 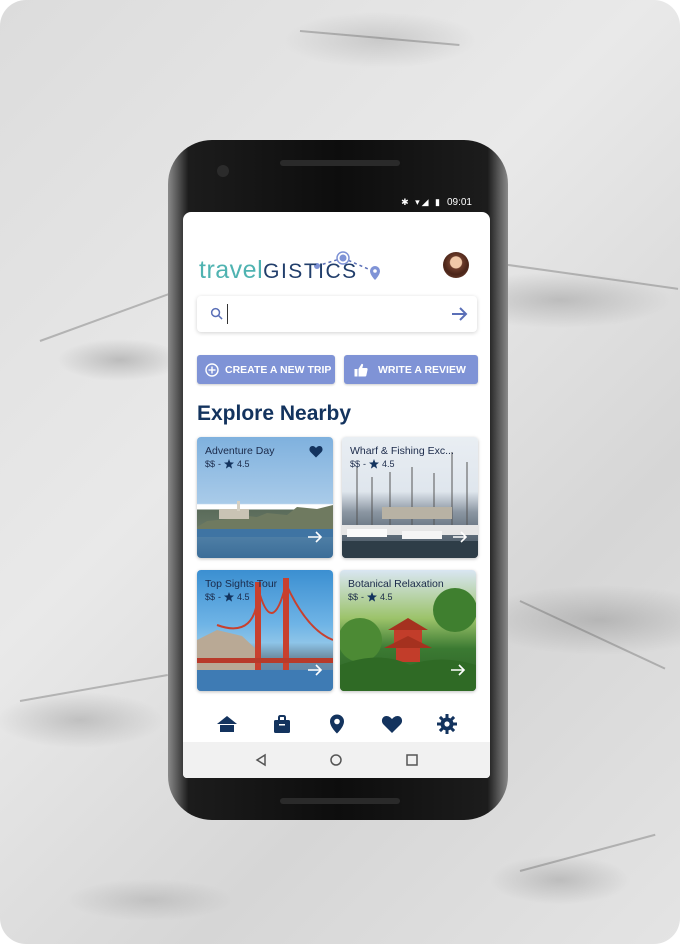 I want to click on write-review-button: WRITE A REVIEW, so click(x=411, y=369).